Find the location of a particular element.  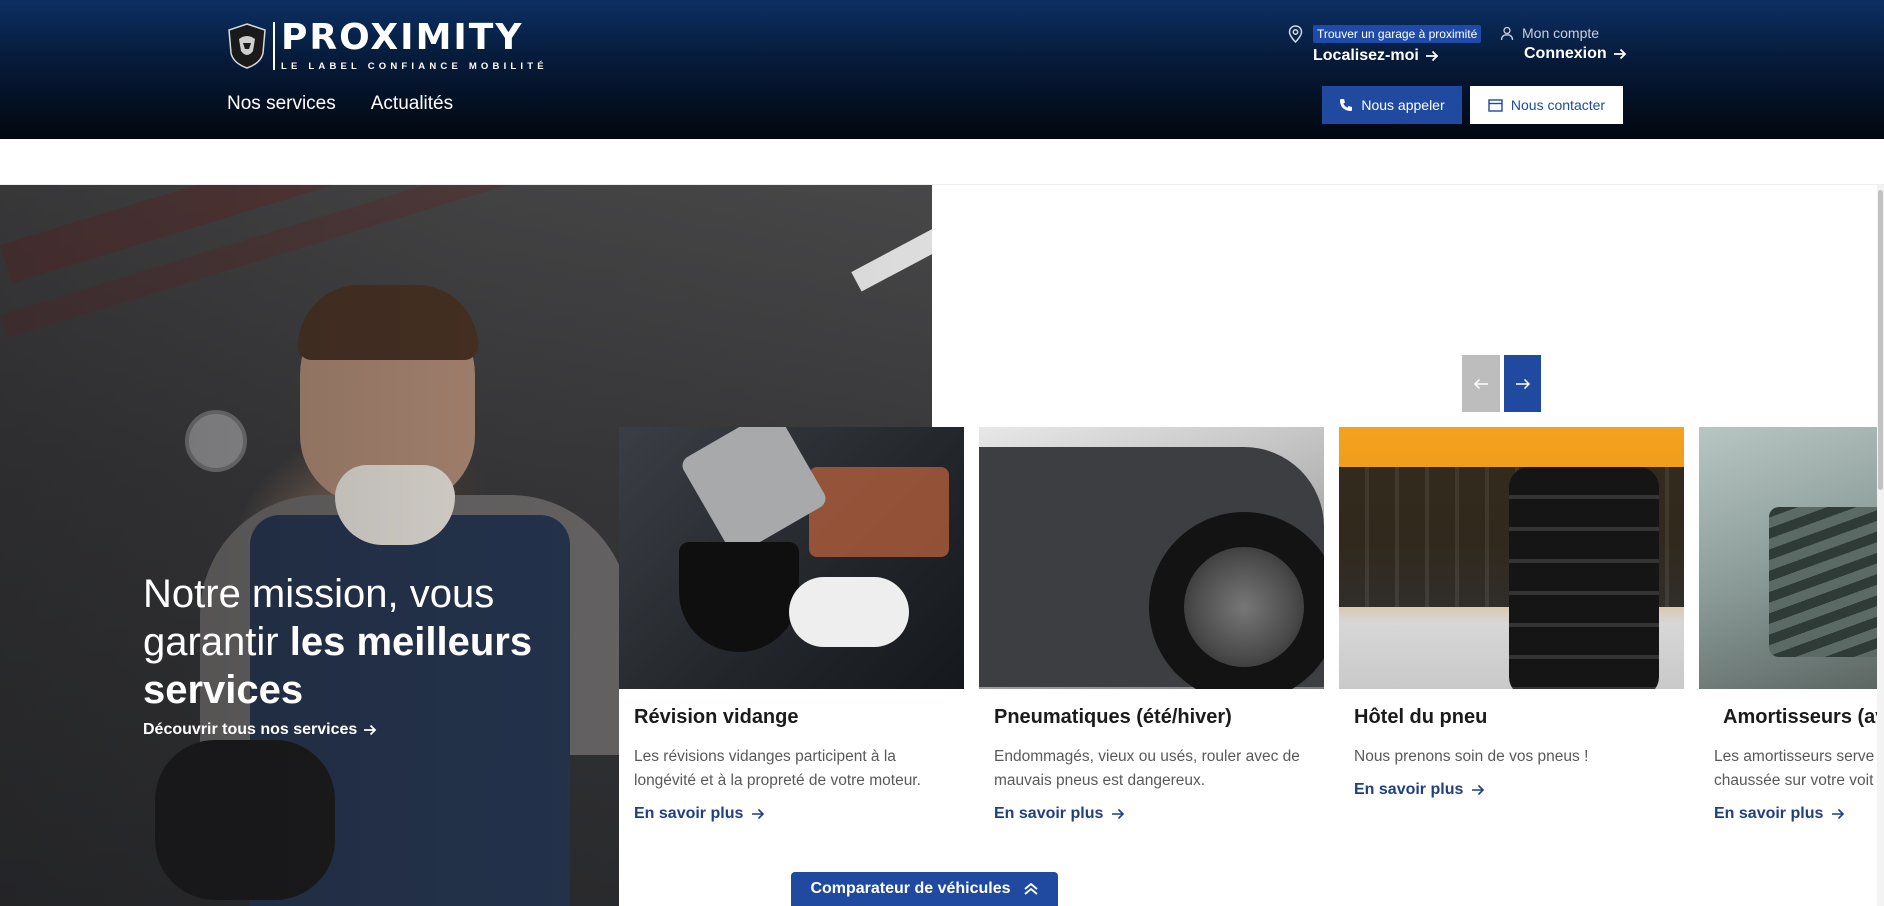

image-oil-pan is located at coordinates (739, 597).